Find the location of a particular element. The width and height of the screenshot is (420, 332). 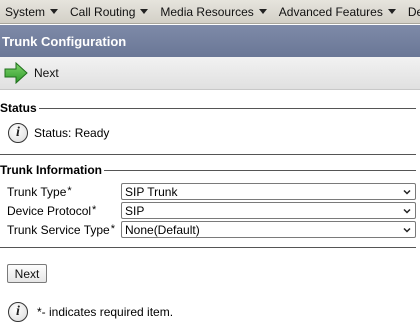

status-legend: Status is located at coordinates (18, 108).